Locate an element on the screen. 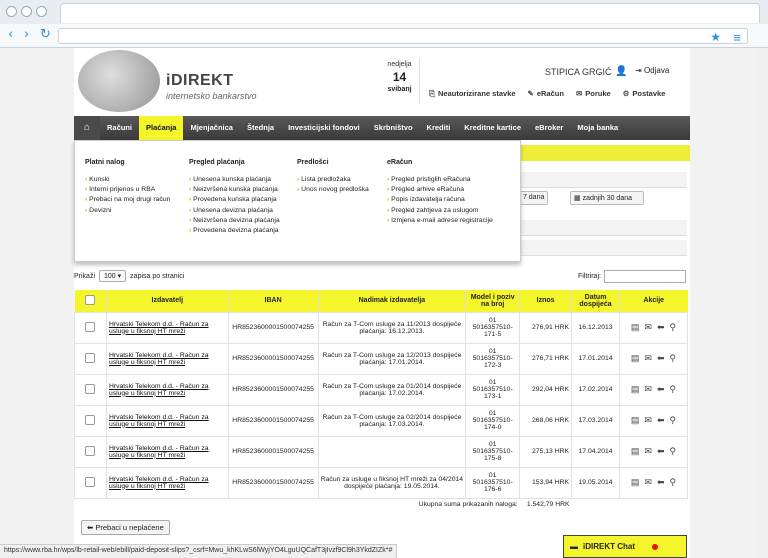 The height and width of the screenshot is (558, 768). col-header: Iznos is located at coordinates (546, 301).